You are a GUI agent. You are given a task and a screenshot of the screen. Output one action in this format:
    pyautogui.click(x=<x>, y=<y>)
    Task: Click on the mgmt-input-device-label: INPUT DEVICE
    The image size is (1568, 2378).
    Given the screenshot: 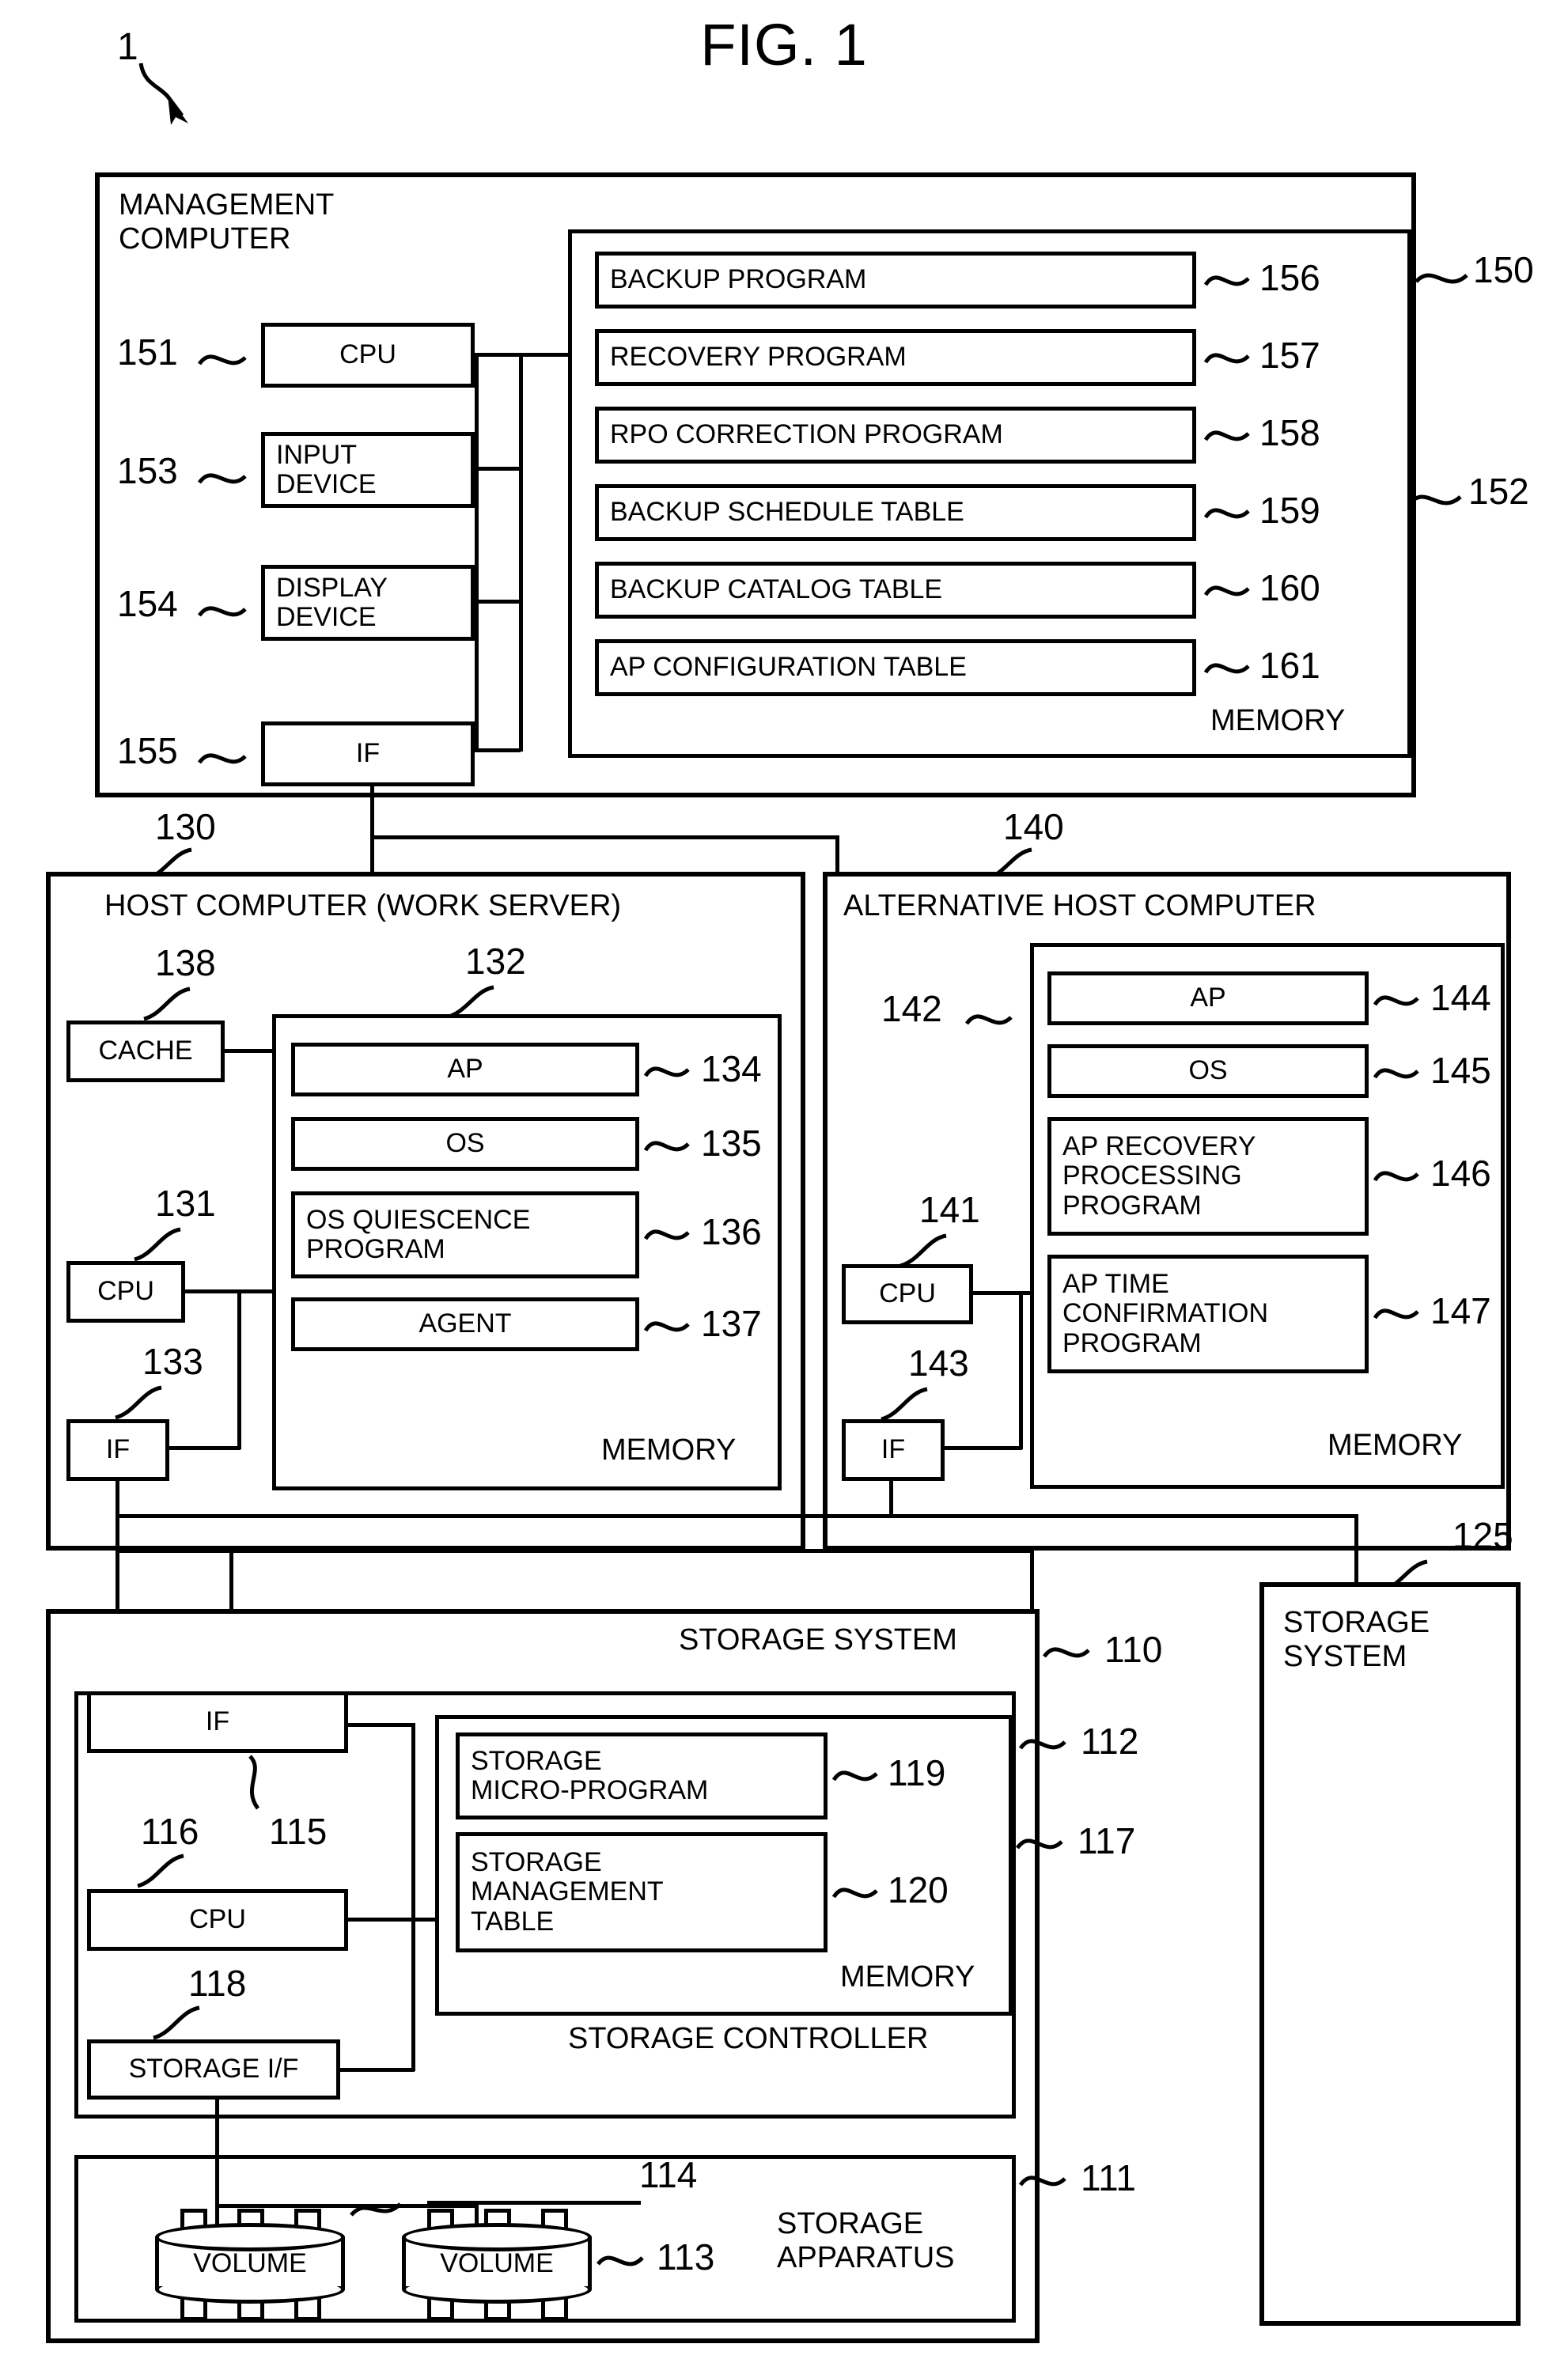 What is the action you would take?
    pyautogui.click(x=326, y=469)
    